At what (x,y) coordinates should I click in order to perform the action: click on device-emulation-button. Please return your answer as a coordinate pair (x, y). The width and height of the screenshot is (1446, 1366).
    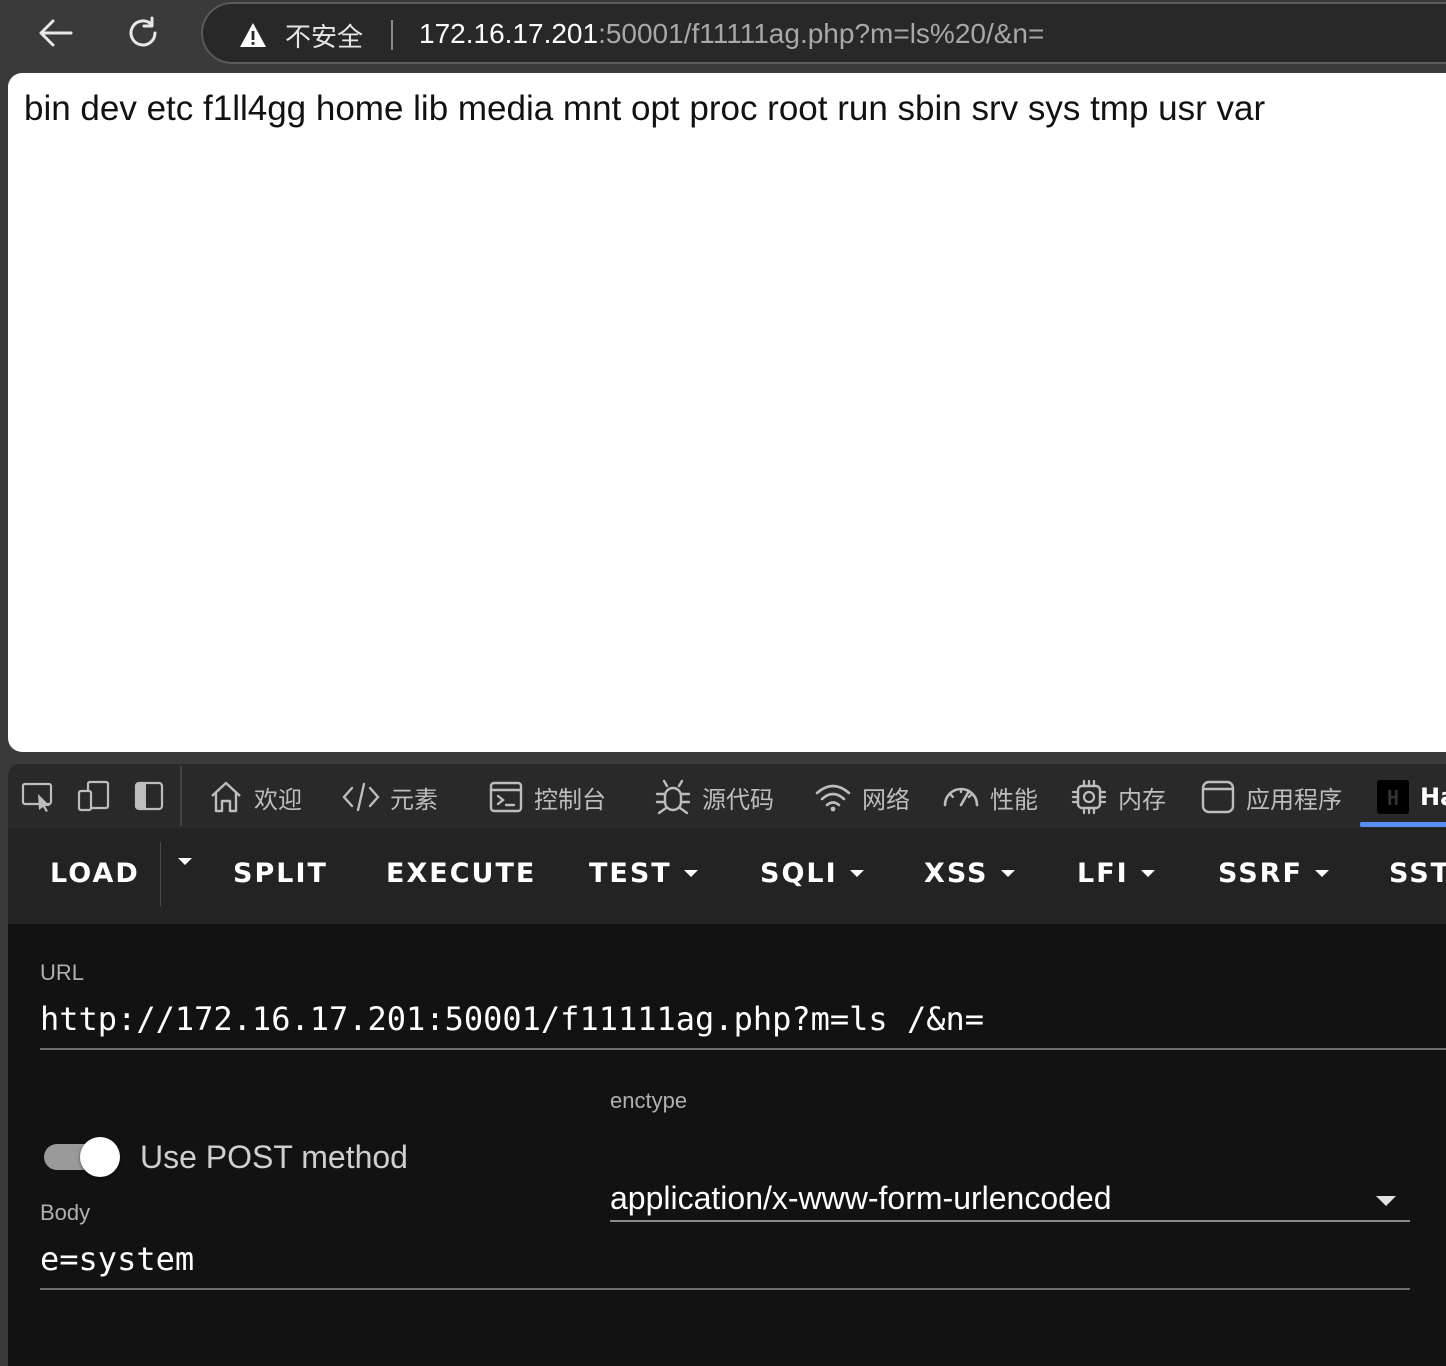
    Looking at the image, I should click on (94, 796).